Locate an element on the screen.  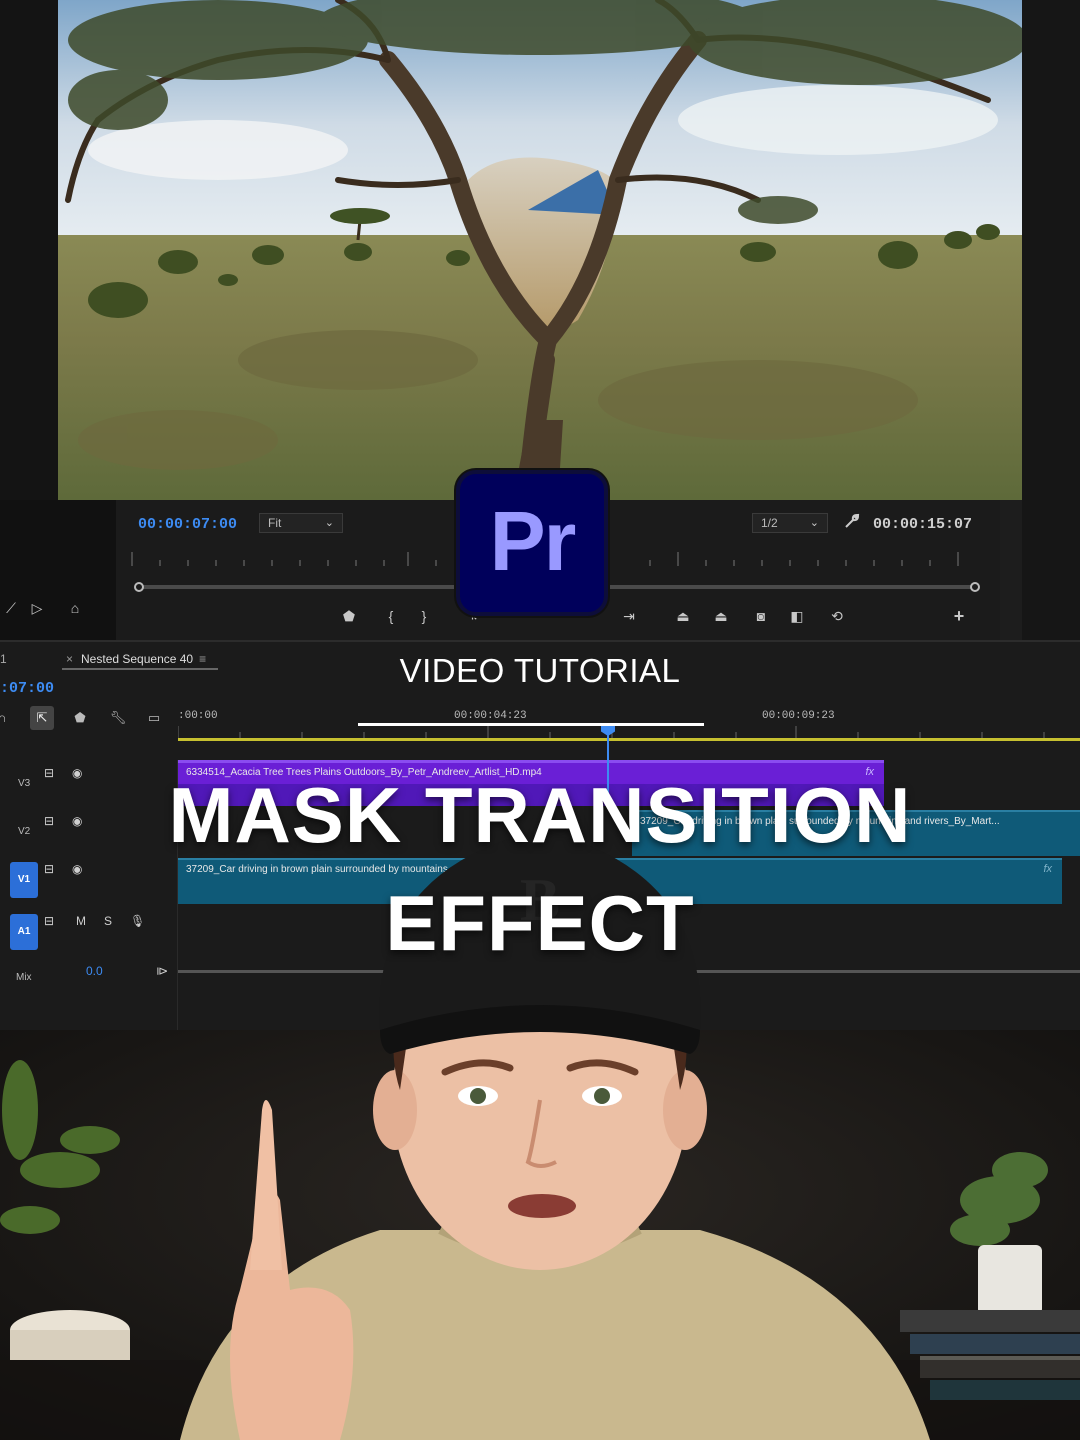
timeline-tools: ∩ ⇱ ⬟ 🔧︎ ▭ is located at coordinates (89, 718).